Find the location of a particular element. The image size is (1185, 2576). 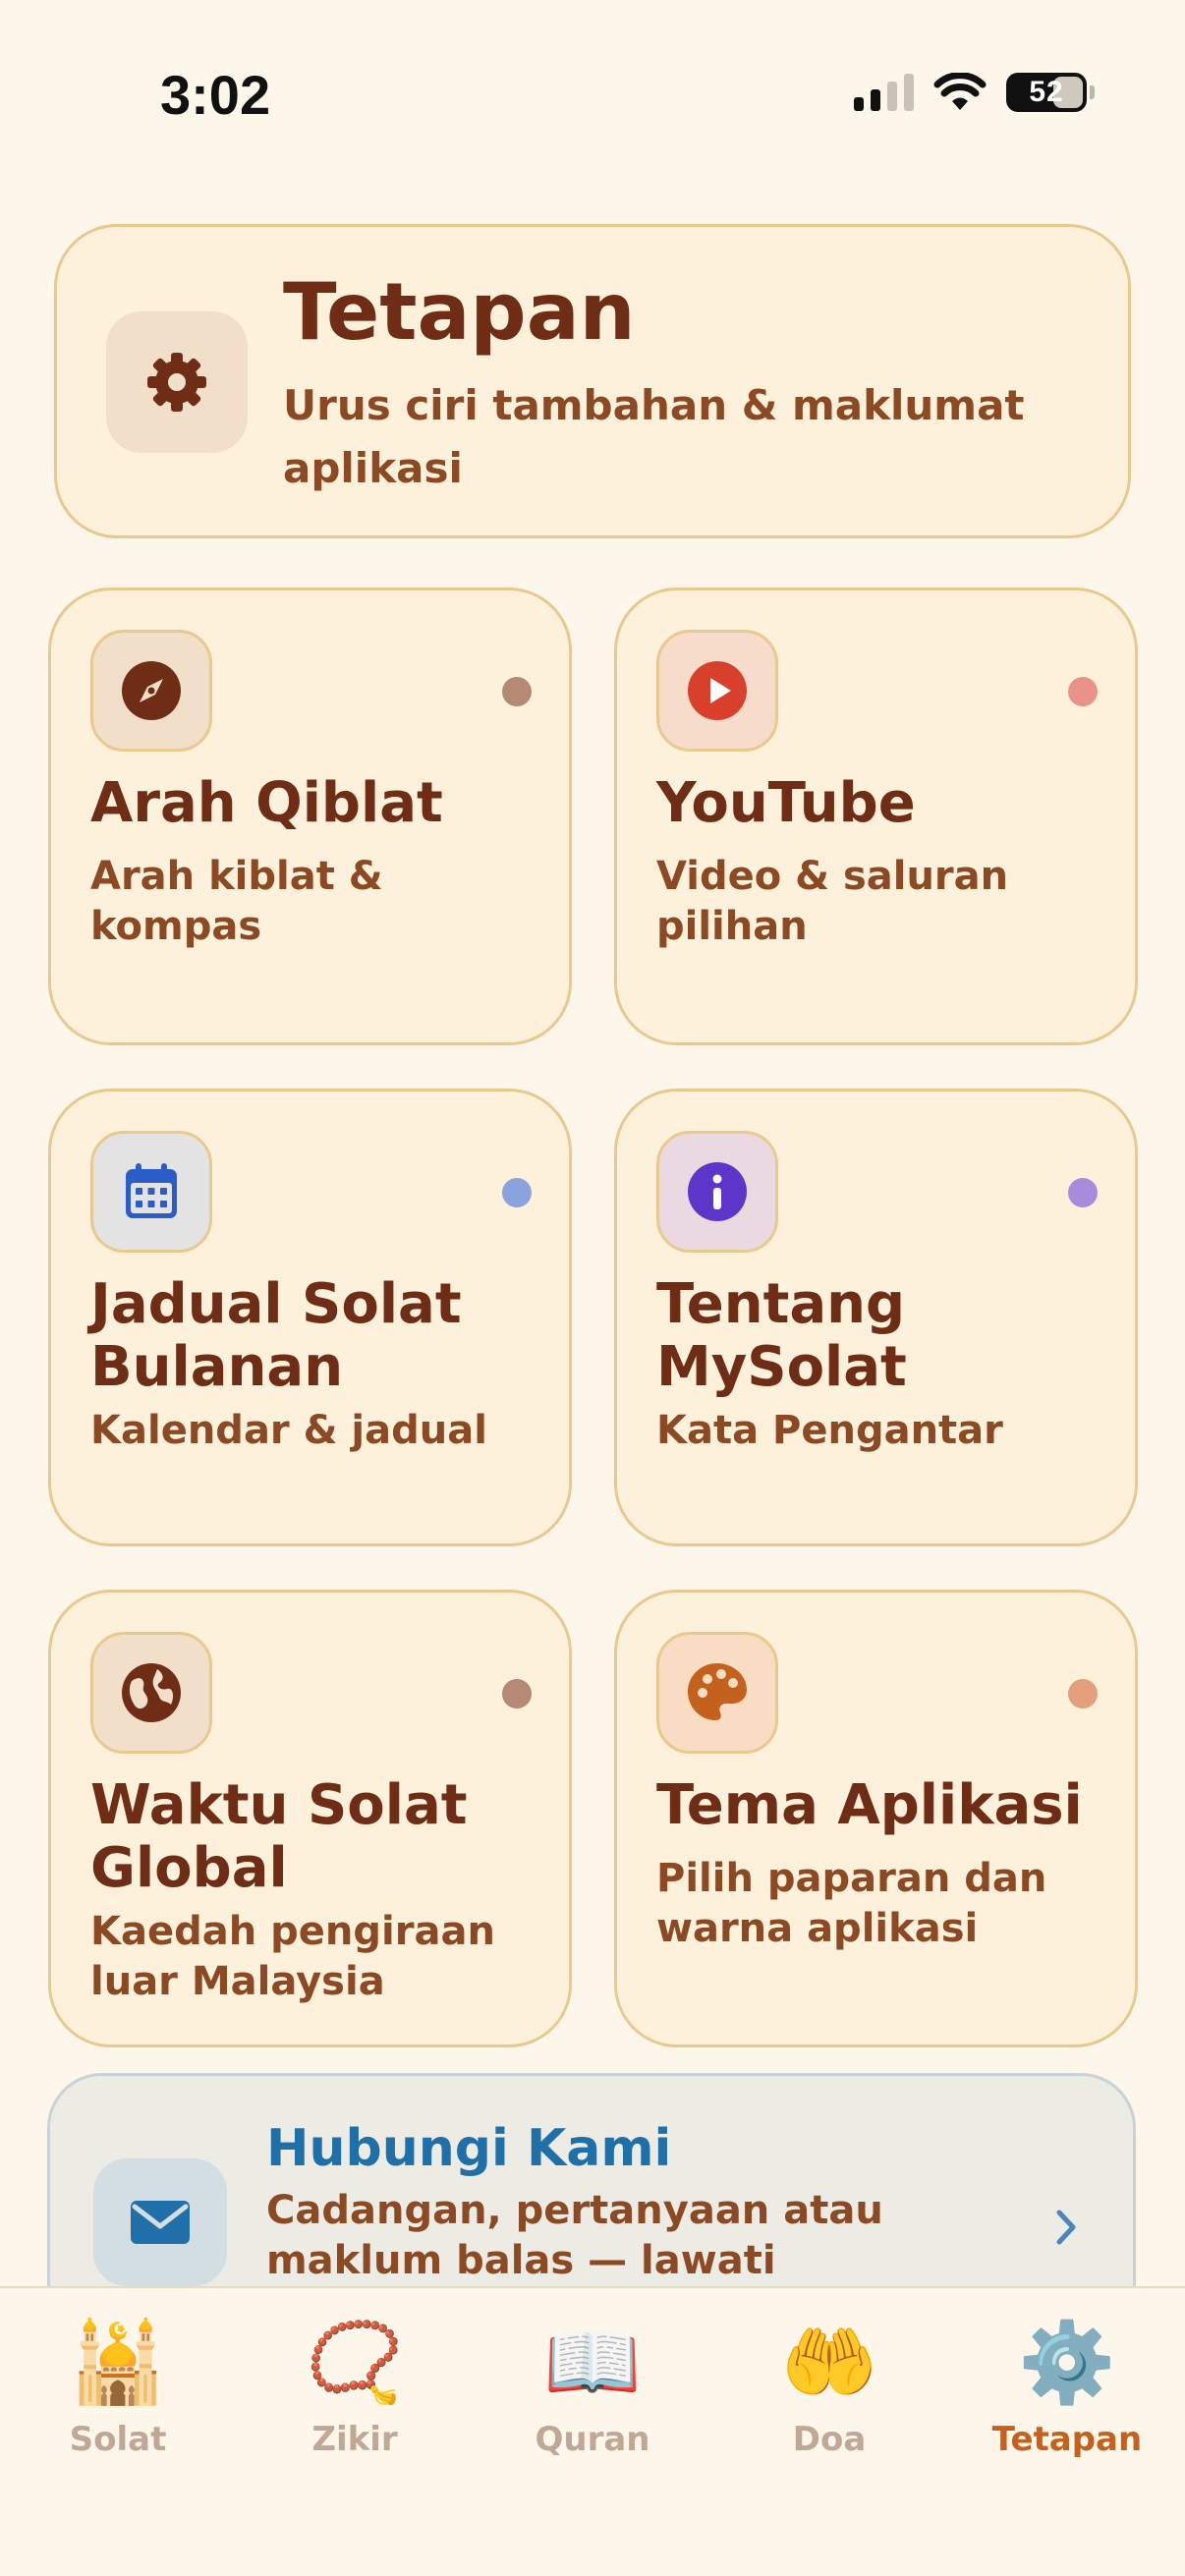

cellular-signal-icon is located at coordinates (884, 92).